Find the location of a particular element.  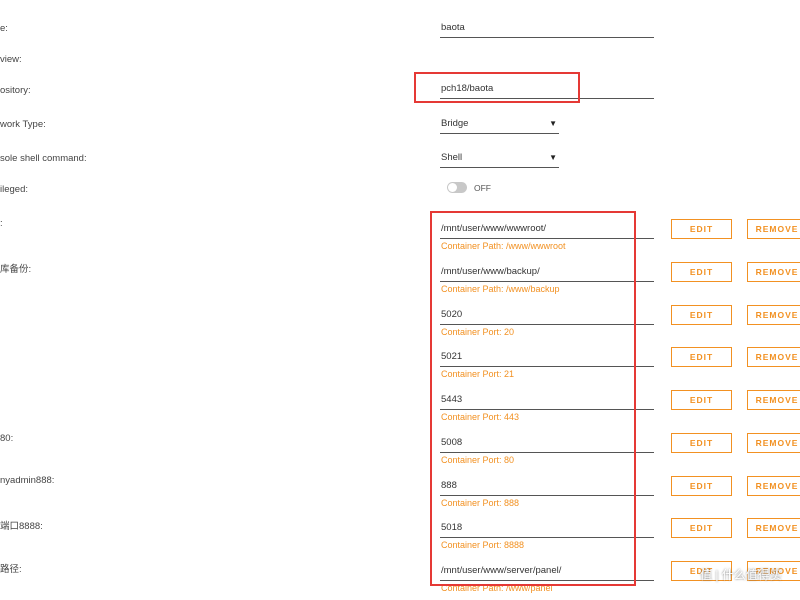

repository-highlight is located at coordinates (497, 87).